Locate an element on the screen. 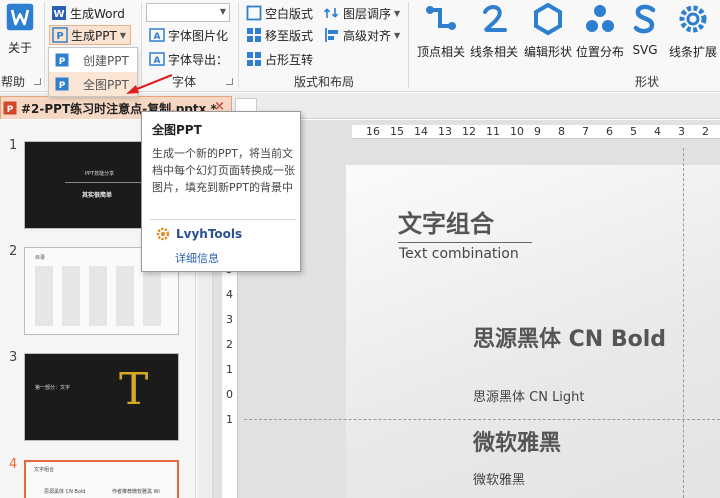  blank-layout-icon is located at coordinates (254, 13).